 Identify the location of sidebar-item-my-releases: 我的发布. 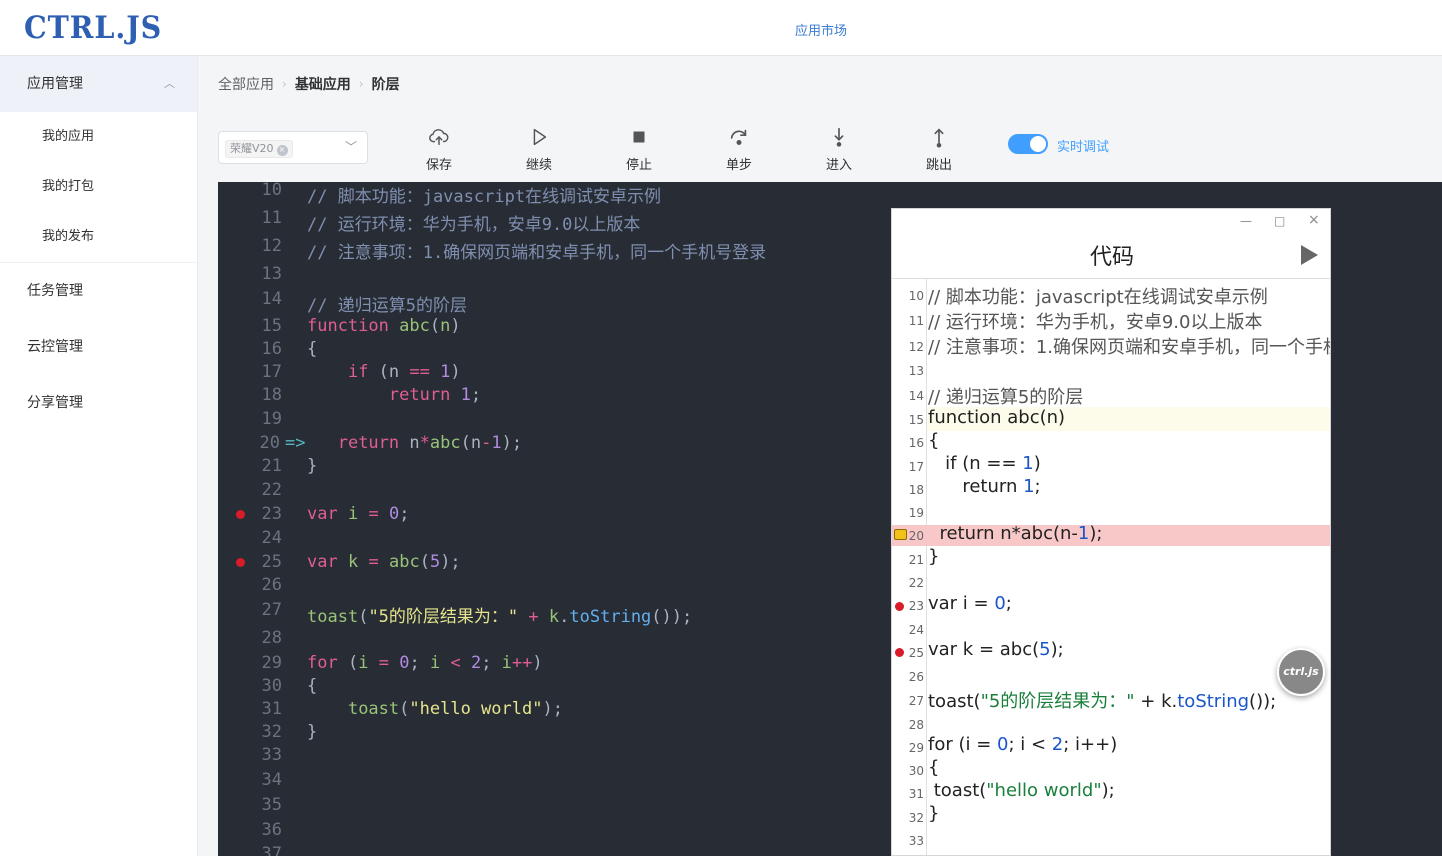
(98, 237).